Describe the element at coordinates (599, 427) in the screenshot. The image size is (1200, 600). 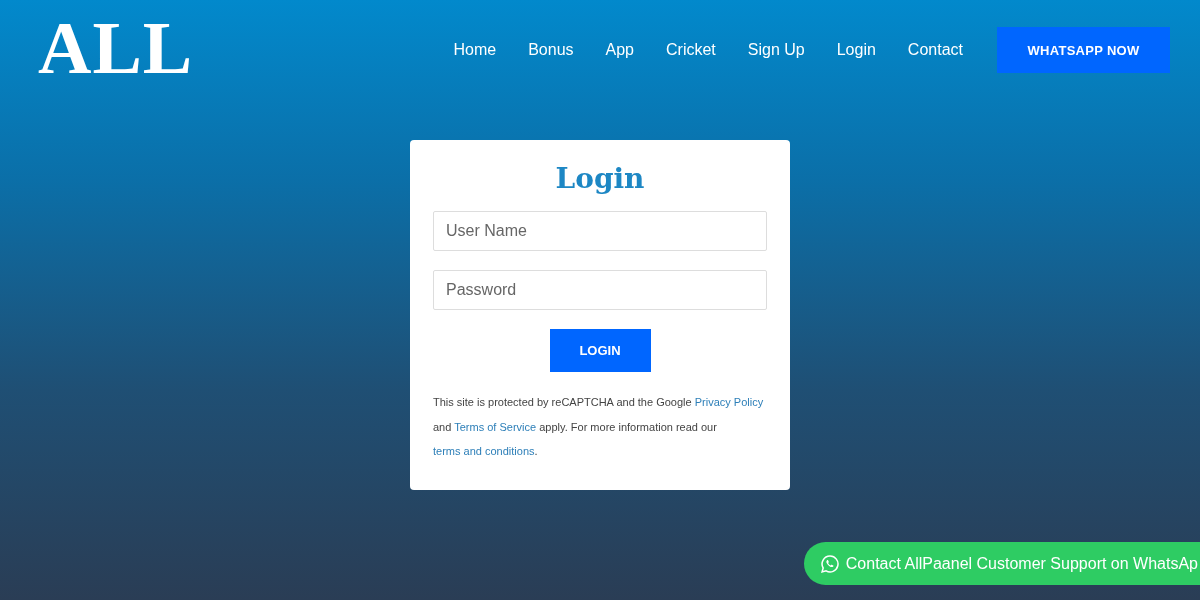
I see `recaptcha-notice: This site is protected by reCAPTCHA and the Google Privacy Policy and Terms of Service apply. For more information read our terms and conditions.` at that location.